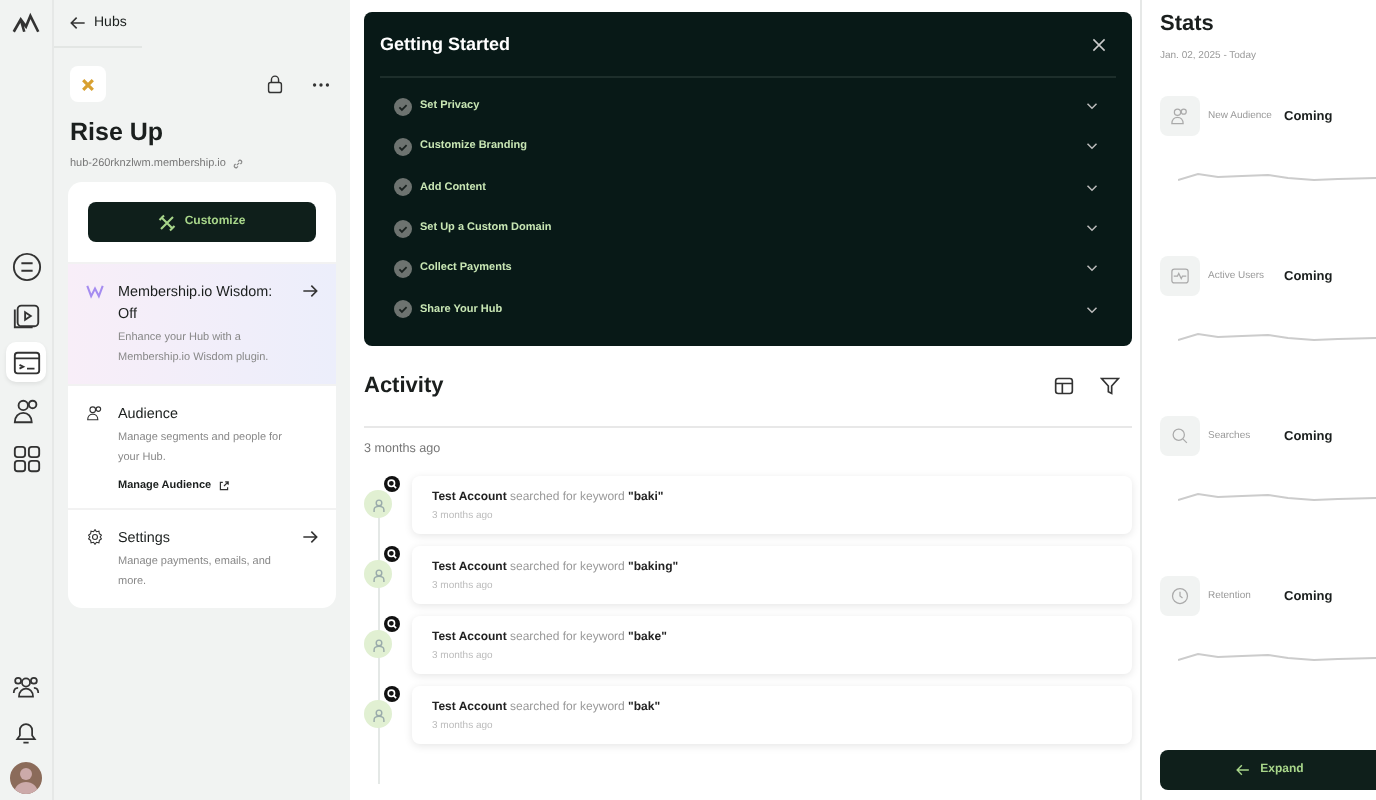 Image resolution: width=1376 pixels, height=800 pixels. What do you see at coordinates (26, 778) in the screenshot?
I see `avatar` at bounding box center [26, 778].